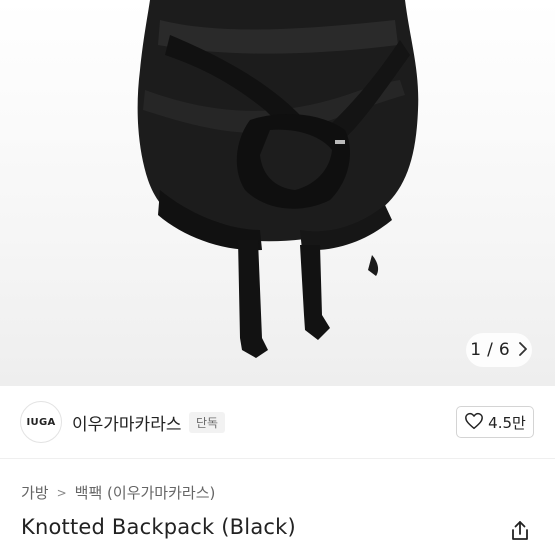 The width and height of the screenshot is (555, 555). Describe the element at coordinates (145, 492) in the screenshot. I see `breadcrumb-subcategory: 백팩 (이우가마카라스)` at that location.